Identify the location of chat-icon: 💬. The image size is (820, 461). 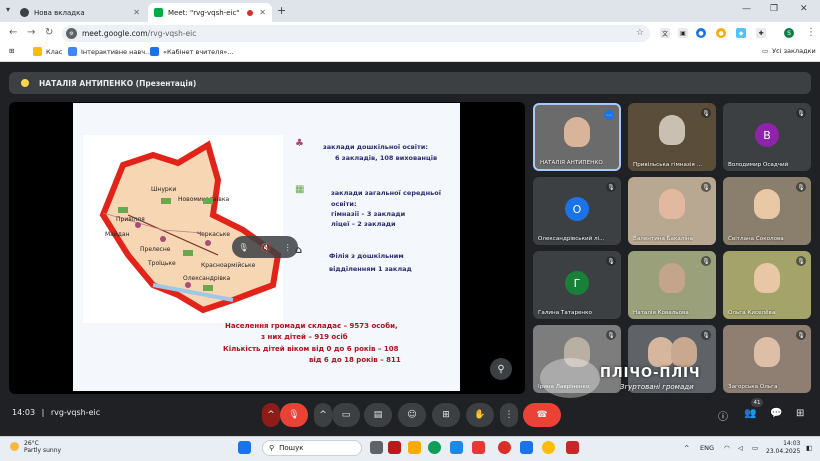
(776, 413).